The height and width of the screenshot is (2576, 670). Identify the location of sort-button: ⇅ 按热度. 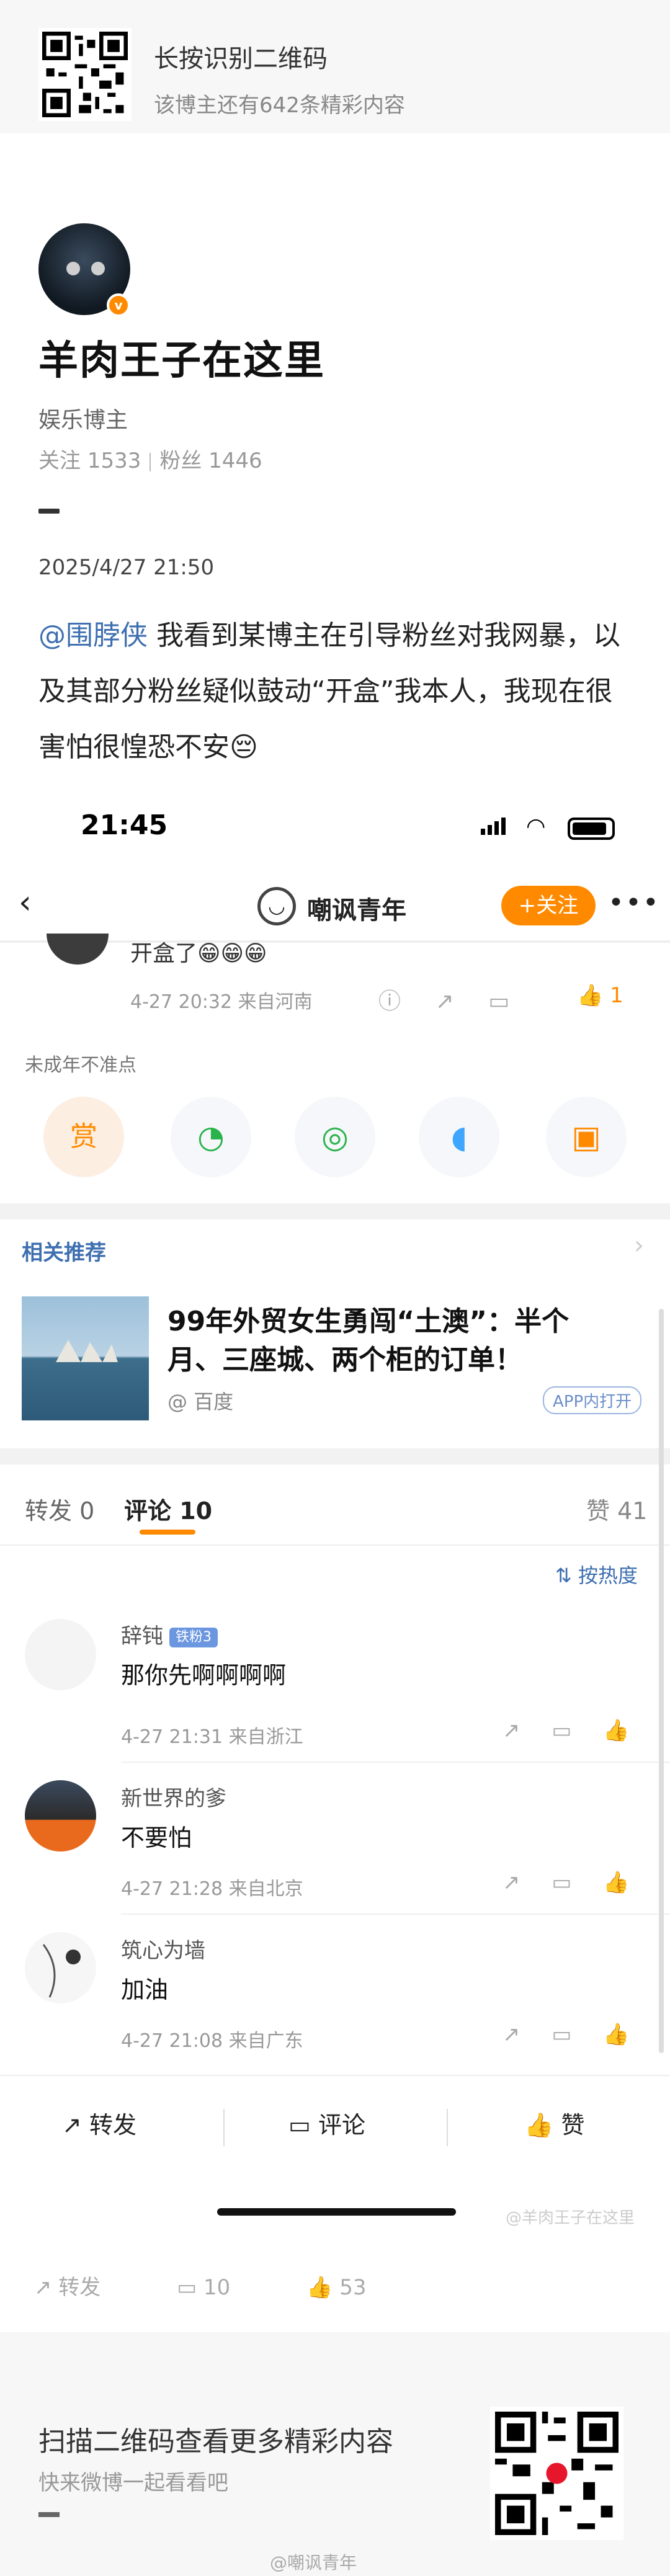
(596, 1575).